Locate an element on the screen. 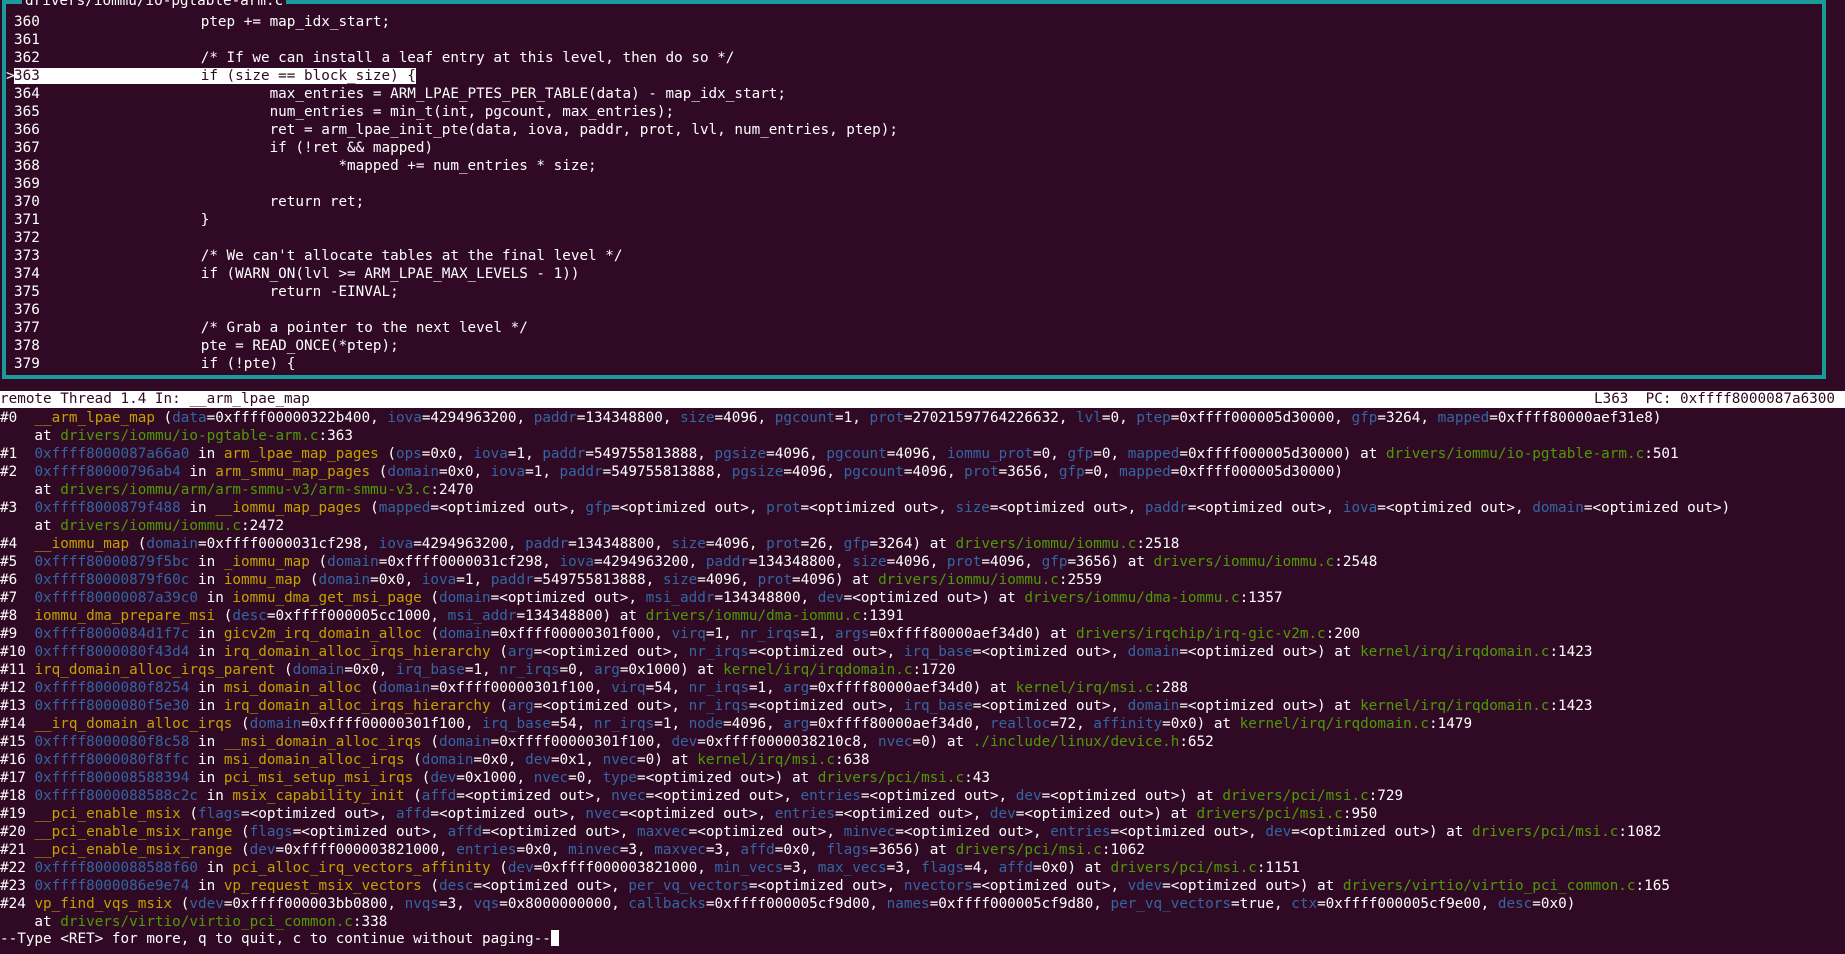 This screenshot has width=1845, height=954. frame-text: :501 is located at coordinates (1661, 454).